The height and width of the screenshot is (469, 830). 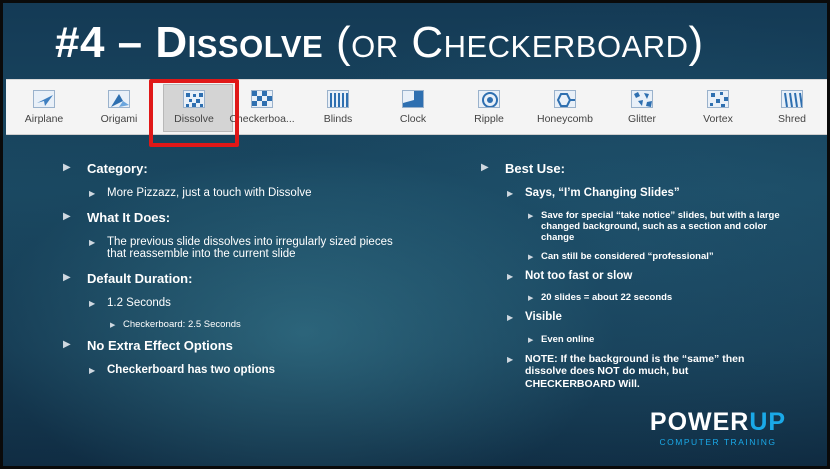 I want to click on bullet-visible-detail: Even online, so click(x=641, y=340).